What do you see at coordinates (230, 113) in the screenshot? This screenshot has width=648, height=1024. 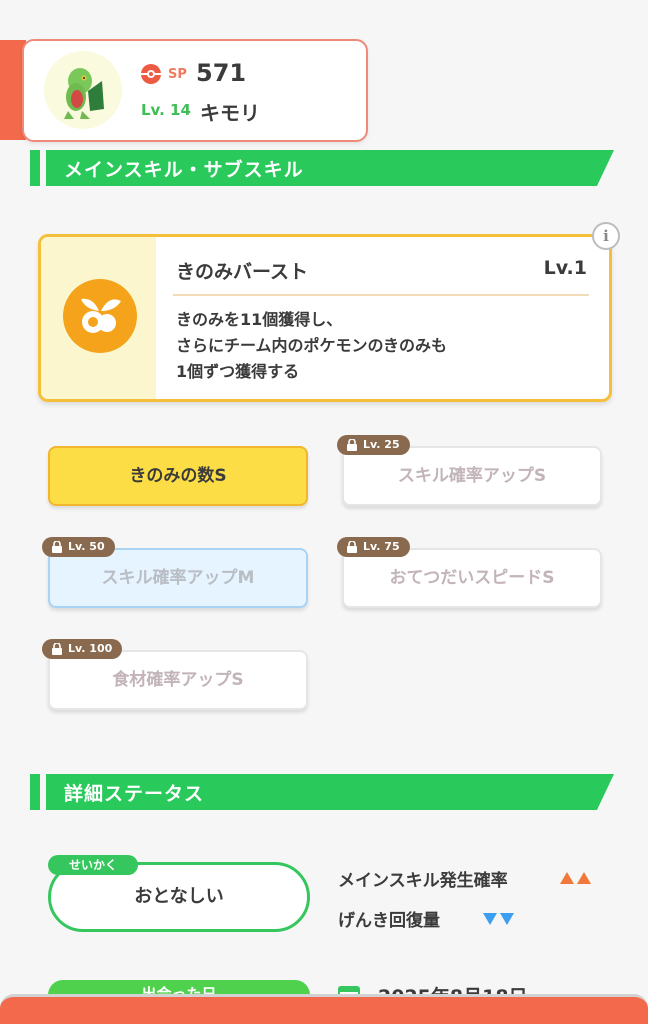 I see `pokemon-name: キモリ` at bounding box center [230, 113].